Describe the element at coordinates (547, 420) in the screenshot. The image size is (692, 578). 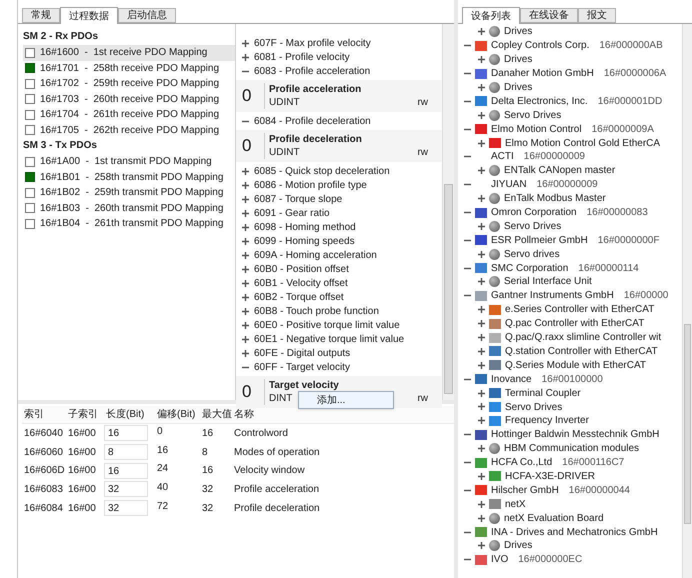
I see `device-name: Frequency Inverter` at that location.